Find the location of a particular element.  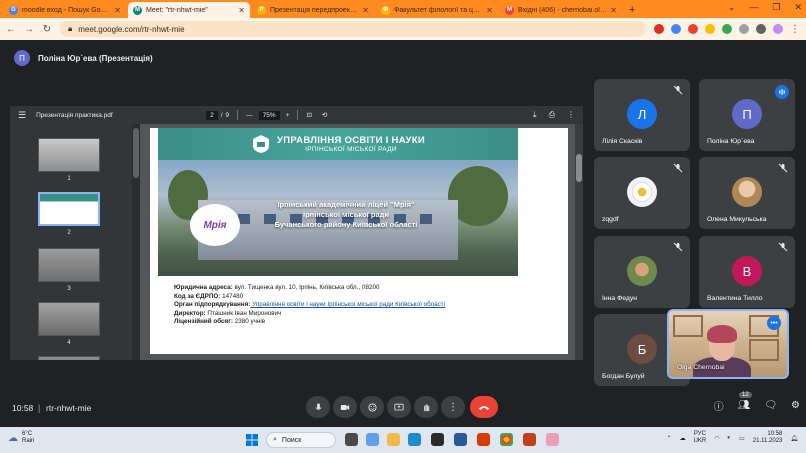

adblock-icon is located at coordinates (693, 29).